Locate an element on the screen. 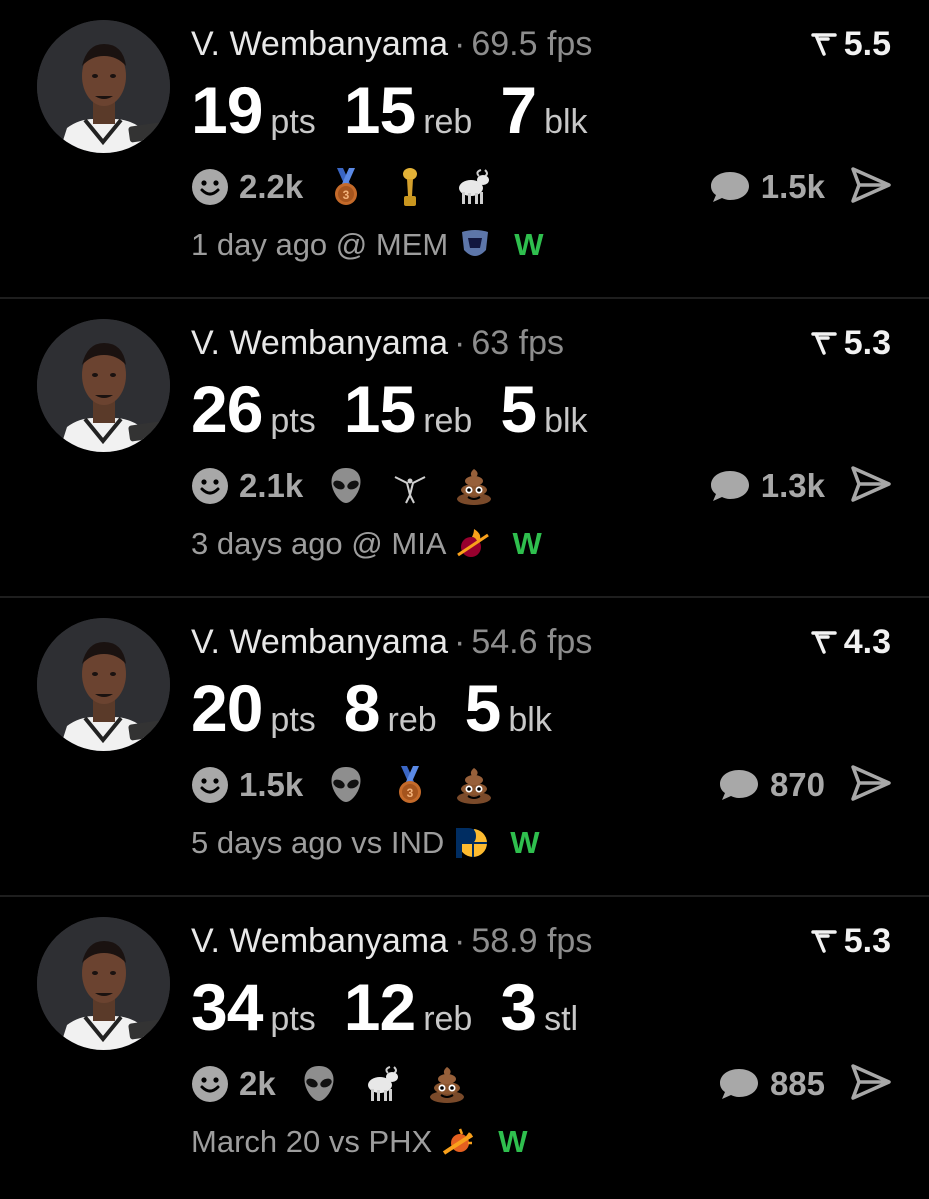 The image size is (929, 1199). stat-value: 8 is located at coordinates (362, 708).